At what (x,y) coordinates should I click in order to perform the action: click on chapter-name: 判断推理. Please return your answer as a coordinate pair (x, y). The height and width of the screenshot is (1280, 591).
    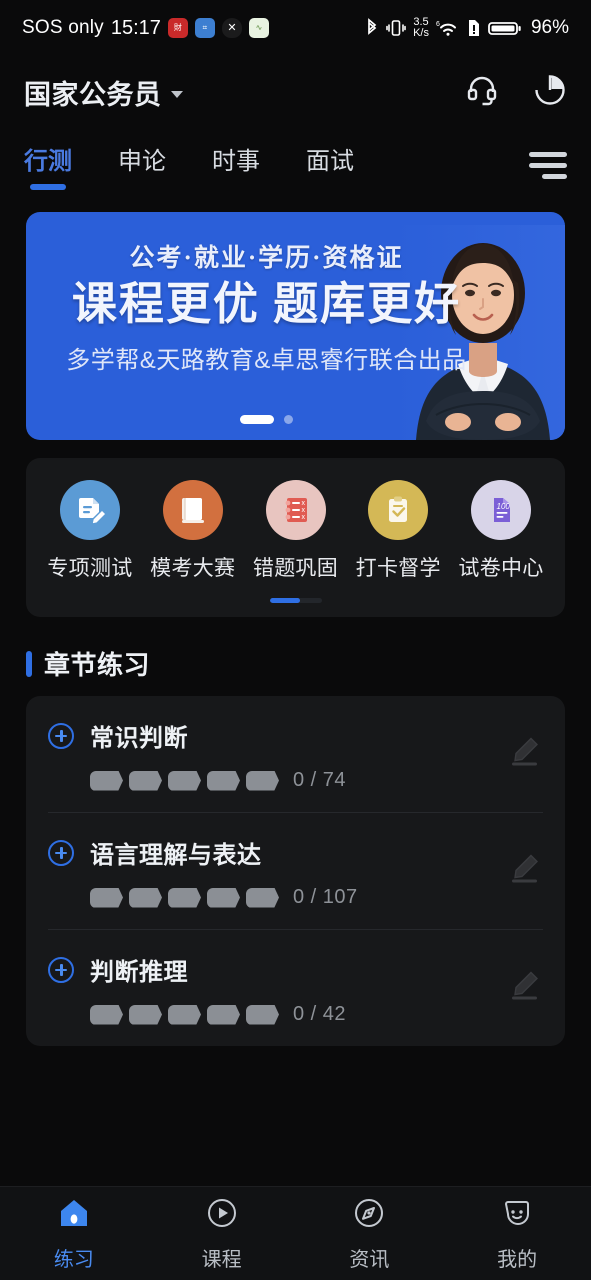
    Looking at the image, I should click on (139, 972).